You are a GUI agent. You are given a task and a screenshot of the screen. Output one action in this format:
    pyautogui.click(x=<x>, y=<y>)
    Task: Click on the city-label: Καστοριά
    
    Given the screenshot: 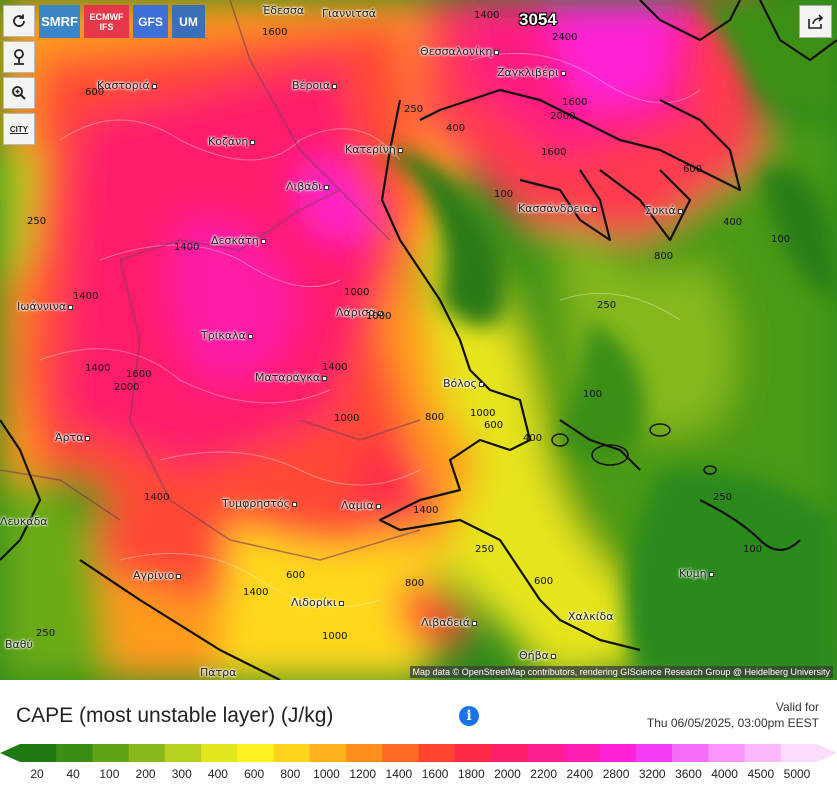 What is the action you would take?
    pyautogui.click(x=127, y=85)
    